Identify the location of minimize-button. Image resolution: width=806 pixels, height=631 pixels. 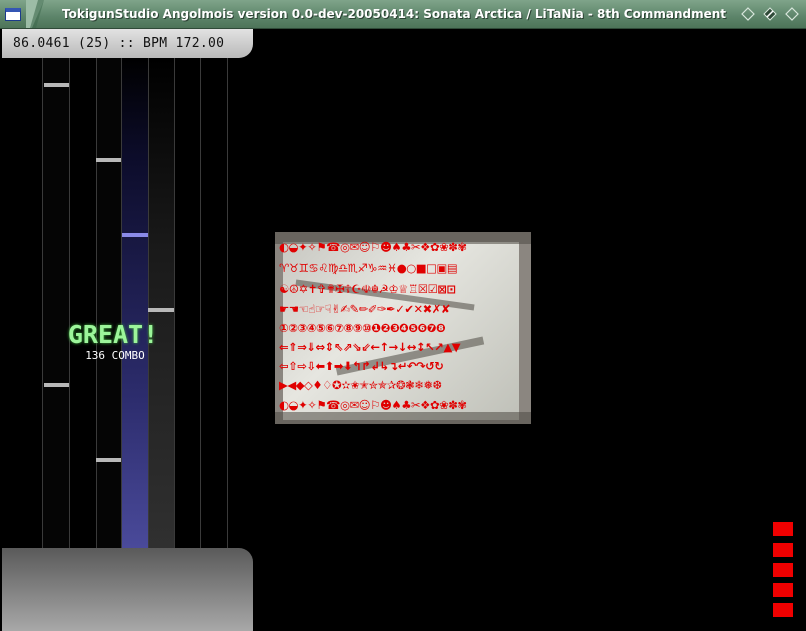
(748, 14).